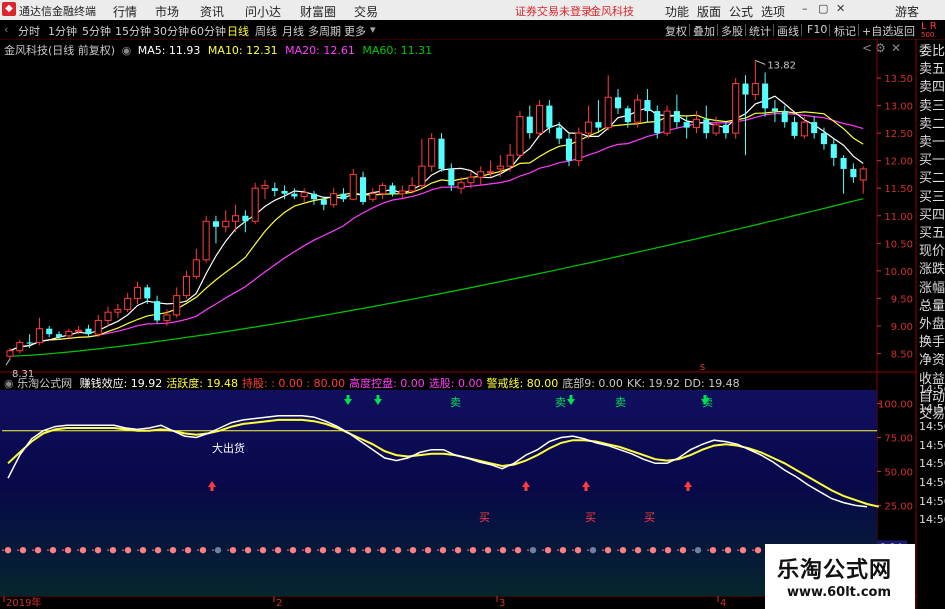 This screenshot has height=609, width=945. I want to click on high-pointer, so click(760, 62).